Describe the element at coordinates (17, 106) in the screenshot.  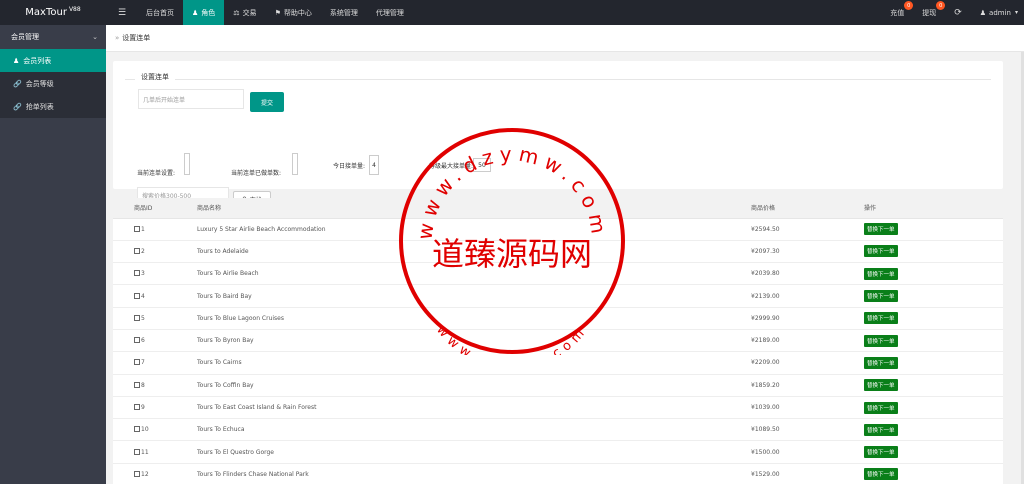
I see `link-icon: 🔗` at that location.